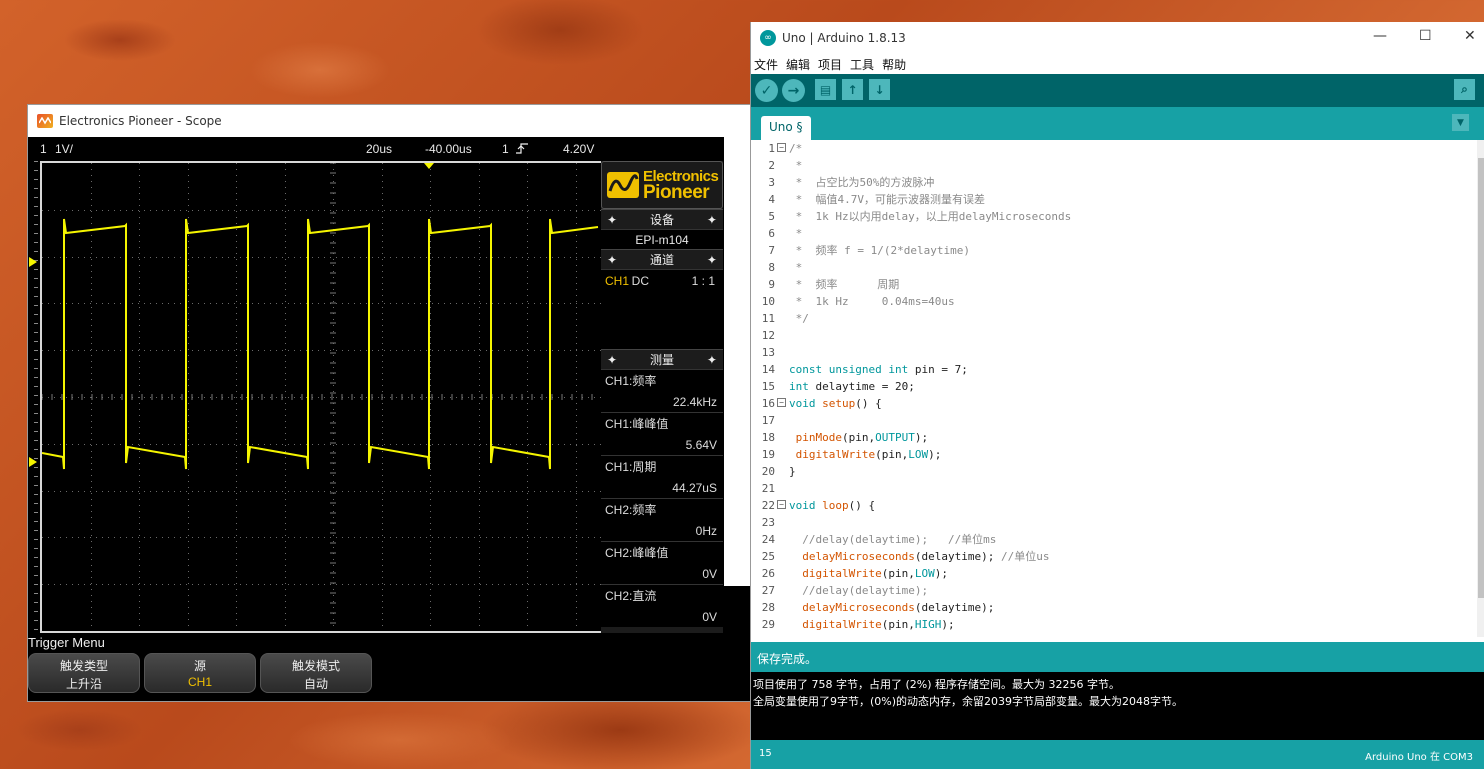 The width and height of the screenshot is (1484, 769). What do you see at coordinates (1111, 233) in the screenshot?
I see `code-line: 6 *` at bounding box center [1111, 233].